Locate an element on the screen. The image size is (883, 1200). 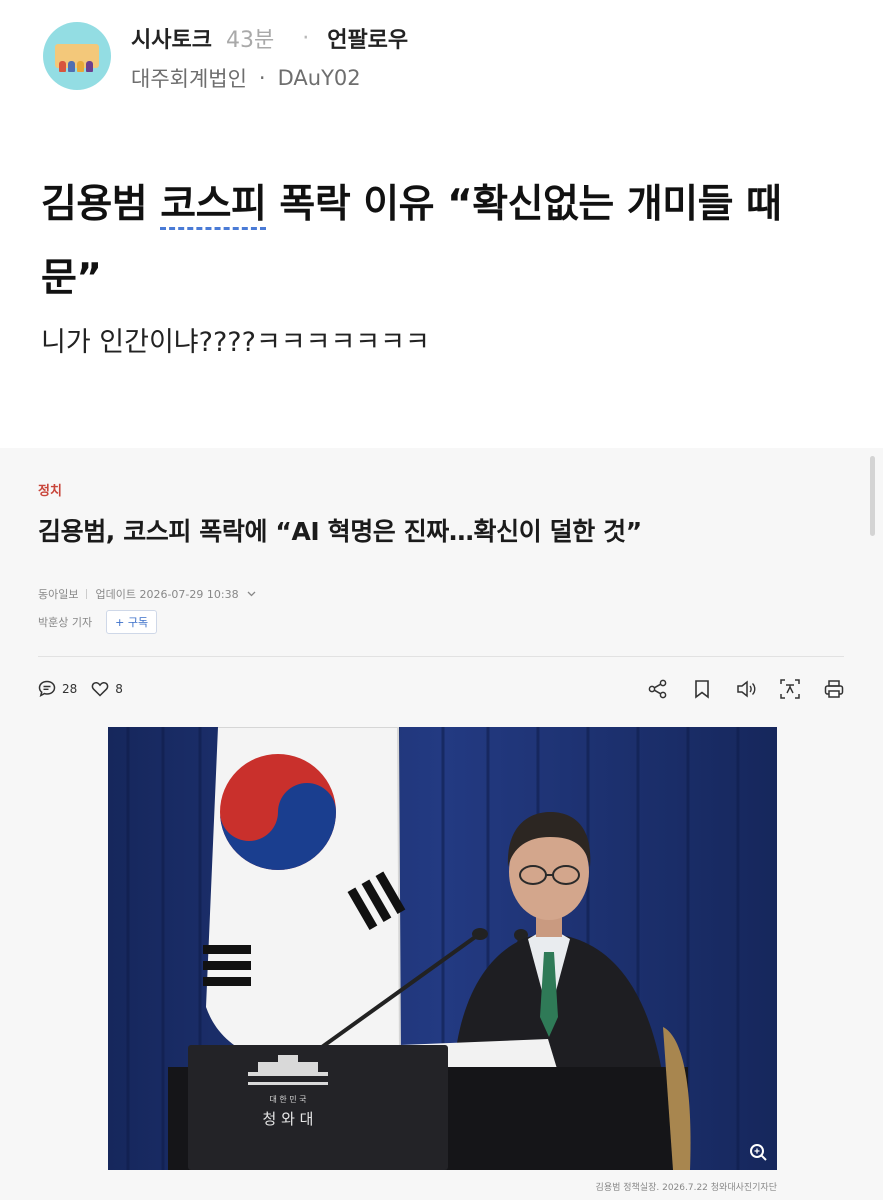
author-info: 대주회계법인 · DAuY02 is located at coordinates (246, 78).